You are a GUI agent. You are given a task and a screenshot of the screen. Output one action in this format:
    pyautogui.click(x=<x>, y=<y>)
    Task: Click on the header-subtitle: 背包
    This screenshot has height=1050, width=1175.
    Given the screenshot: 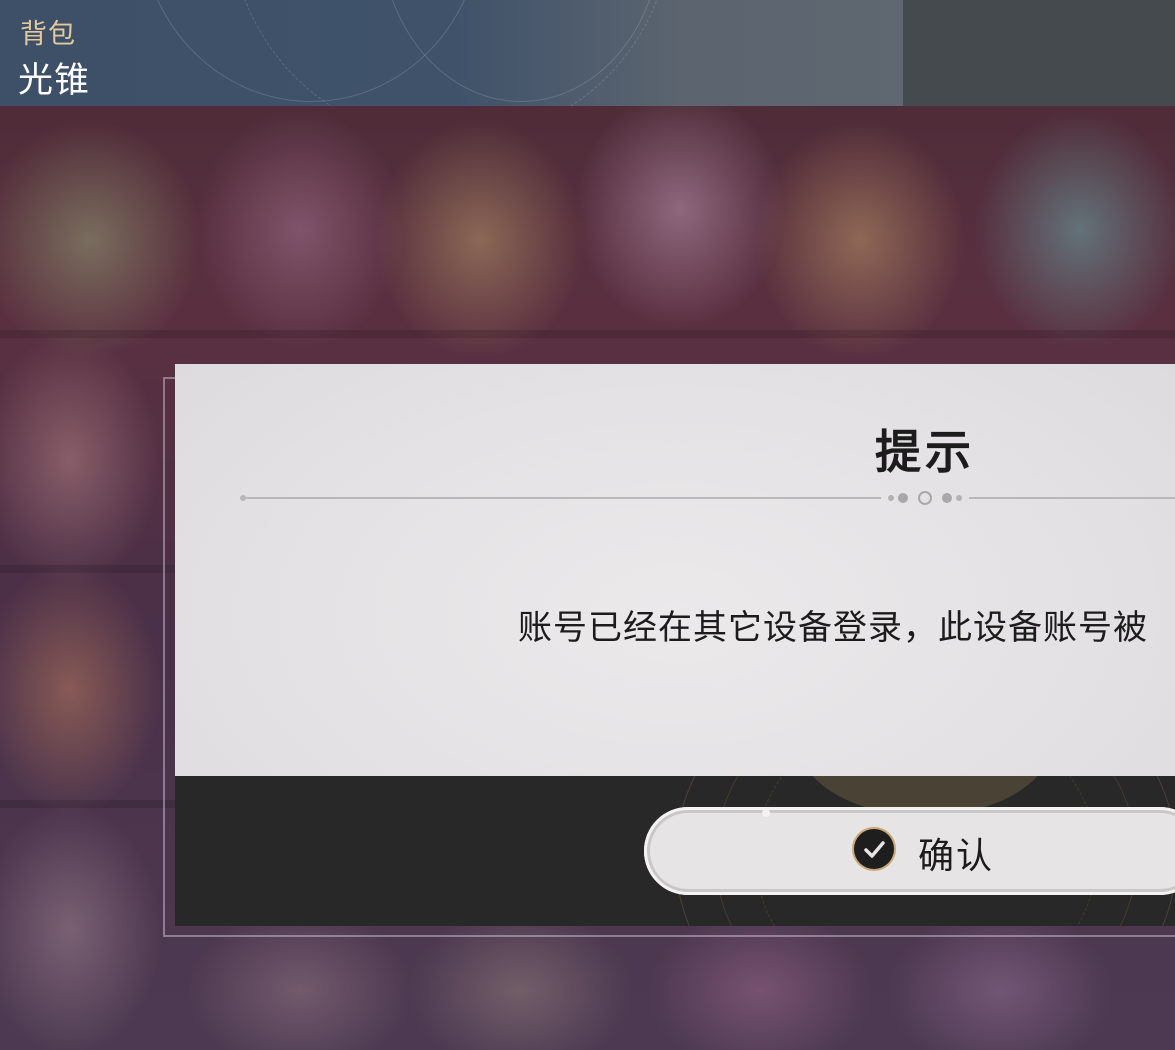 What is the action you would take?
    pyautogui.click(x=48, y=34)
    